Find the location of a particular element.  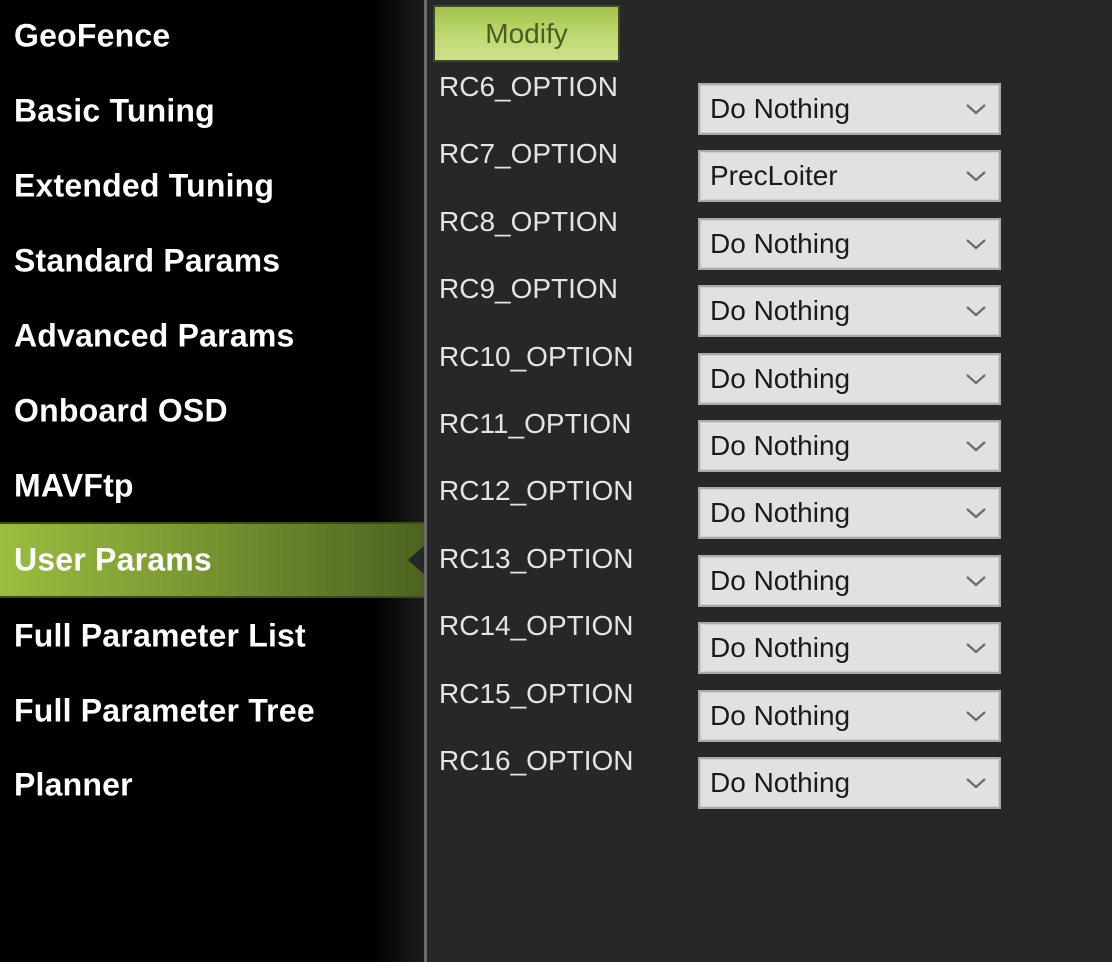

modify-button: Modify is located at coordinates (526, 33).